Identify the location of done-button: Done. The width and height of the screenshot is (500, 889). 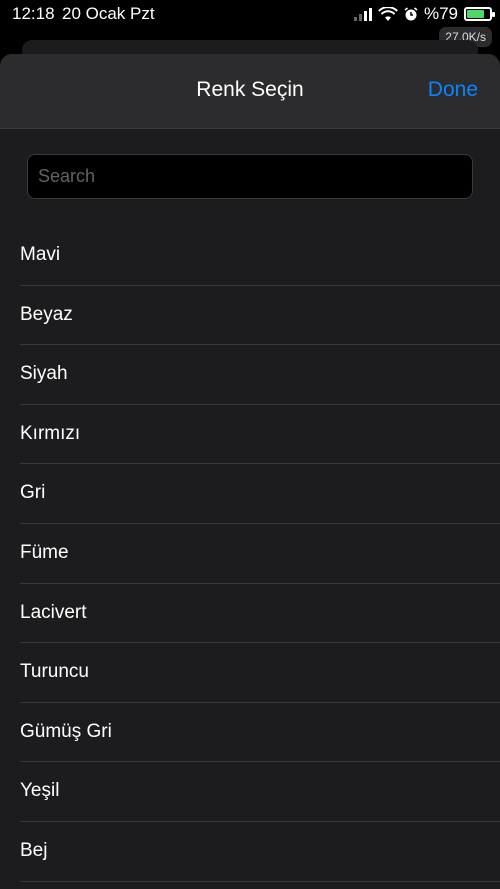
(453, 90).